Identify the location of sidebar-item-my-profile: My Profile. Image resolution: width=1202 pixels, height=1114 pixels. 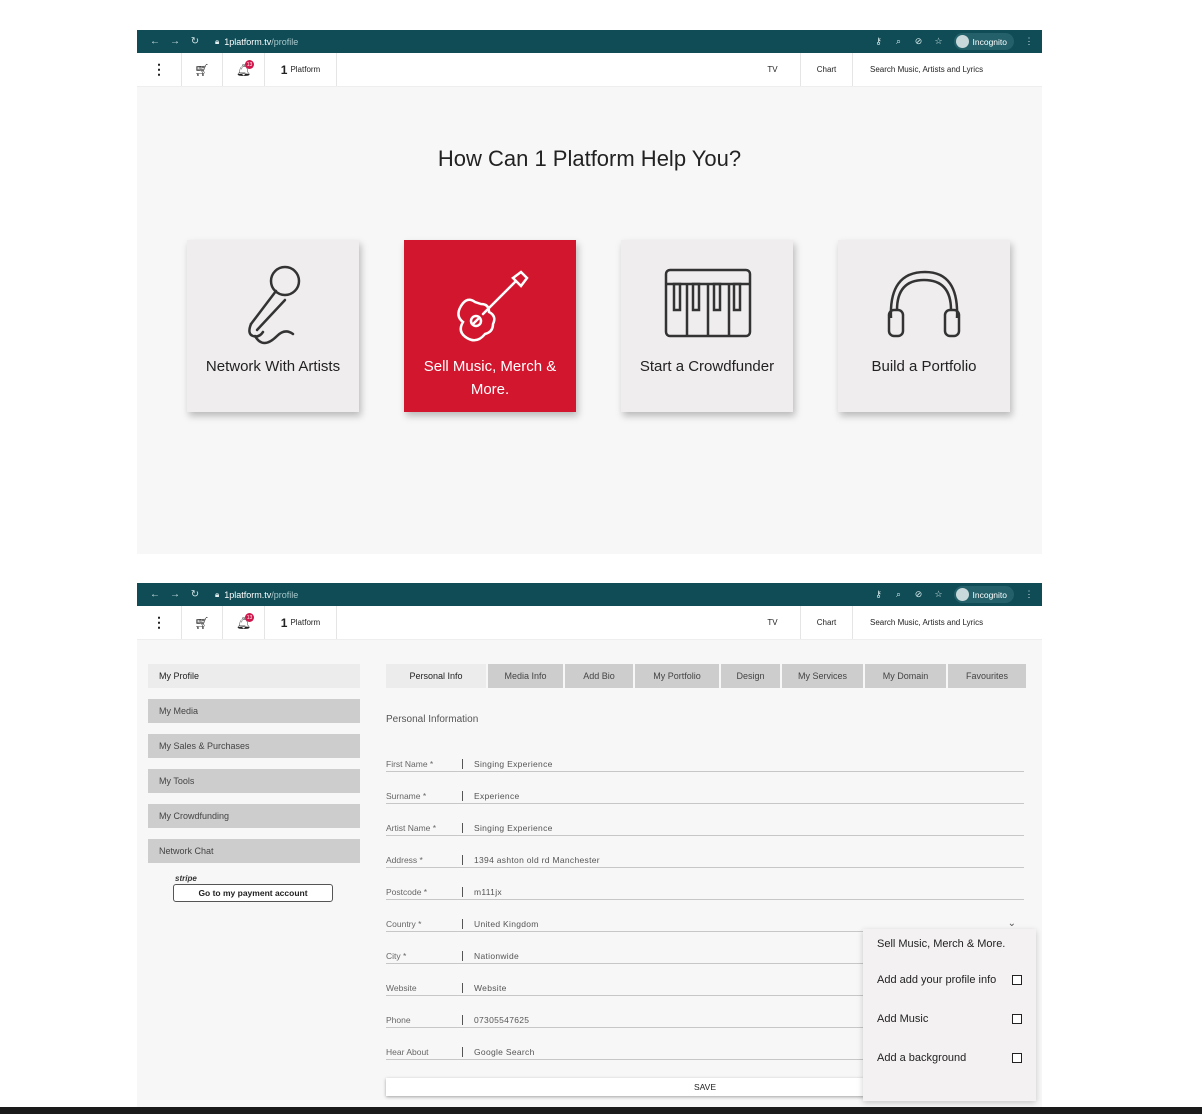
(254, 676).